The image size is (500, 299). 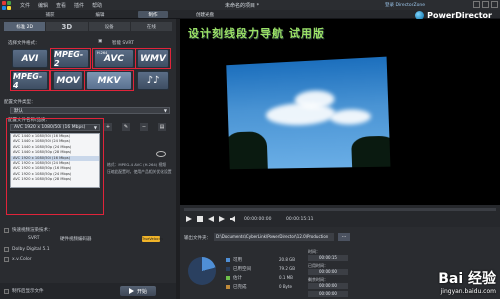 I want to click on watermark: Bai 经验 jingyan.baidu.com, so click(x=467, y=281).